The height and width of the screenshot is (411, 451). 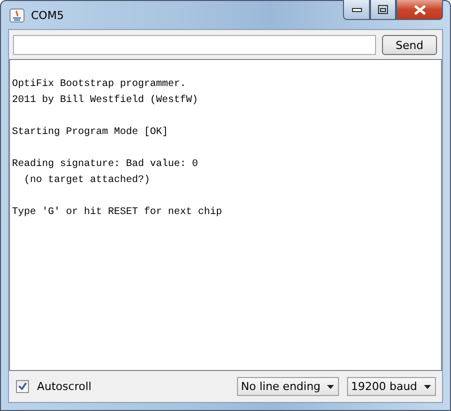 What do you see at coordinates (48, 15) in the screenshot?
I see `window-title: COM5` at bounding box center [48, 15].